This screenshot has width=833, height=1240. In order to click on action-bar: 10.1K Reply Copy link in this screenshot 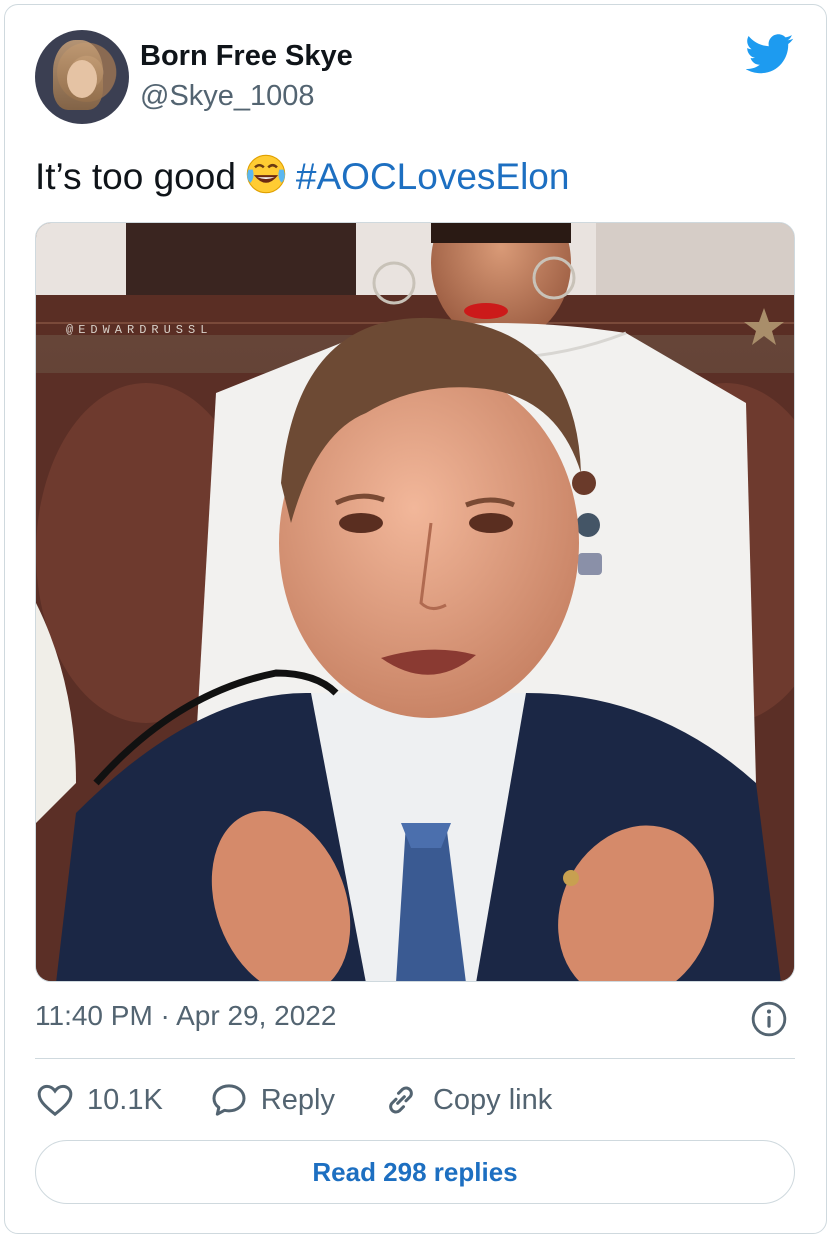, I will do `click(316, 1100)`.